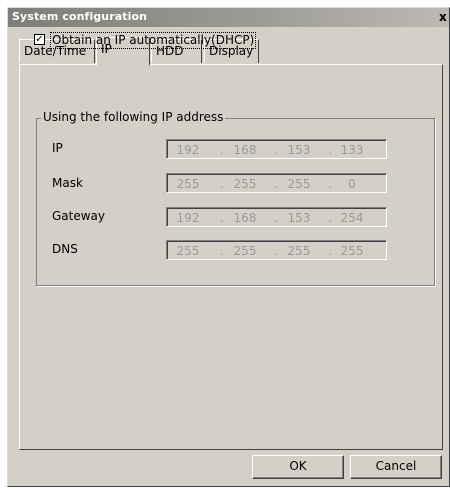 The width and height of the screenshot is (450, 493). I want to click on ip-label: IP, so click(57, 148).